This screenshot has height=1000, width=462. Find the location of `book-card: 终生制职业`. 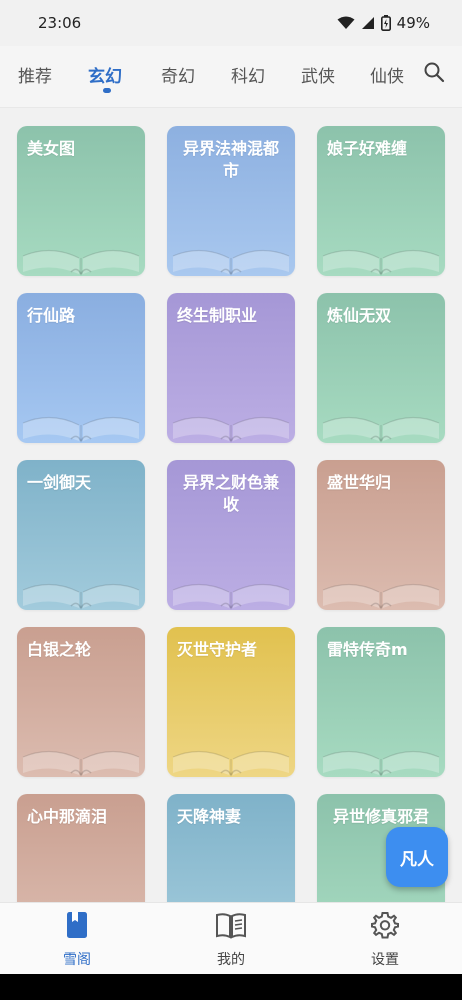

book-card: 终生制职业 is located at coordinates (231, 368).